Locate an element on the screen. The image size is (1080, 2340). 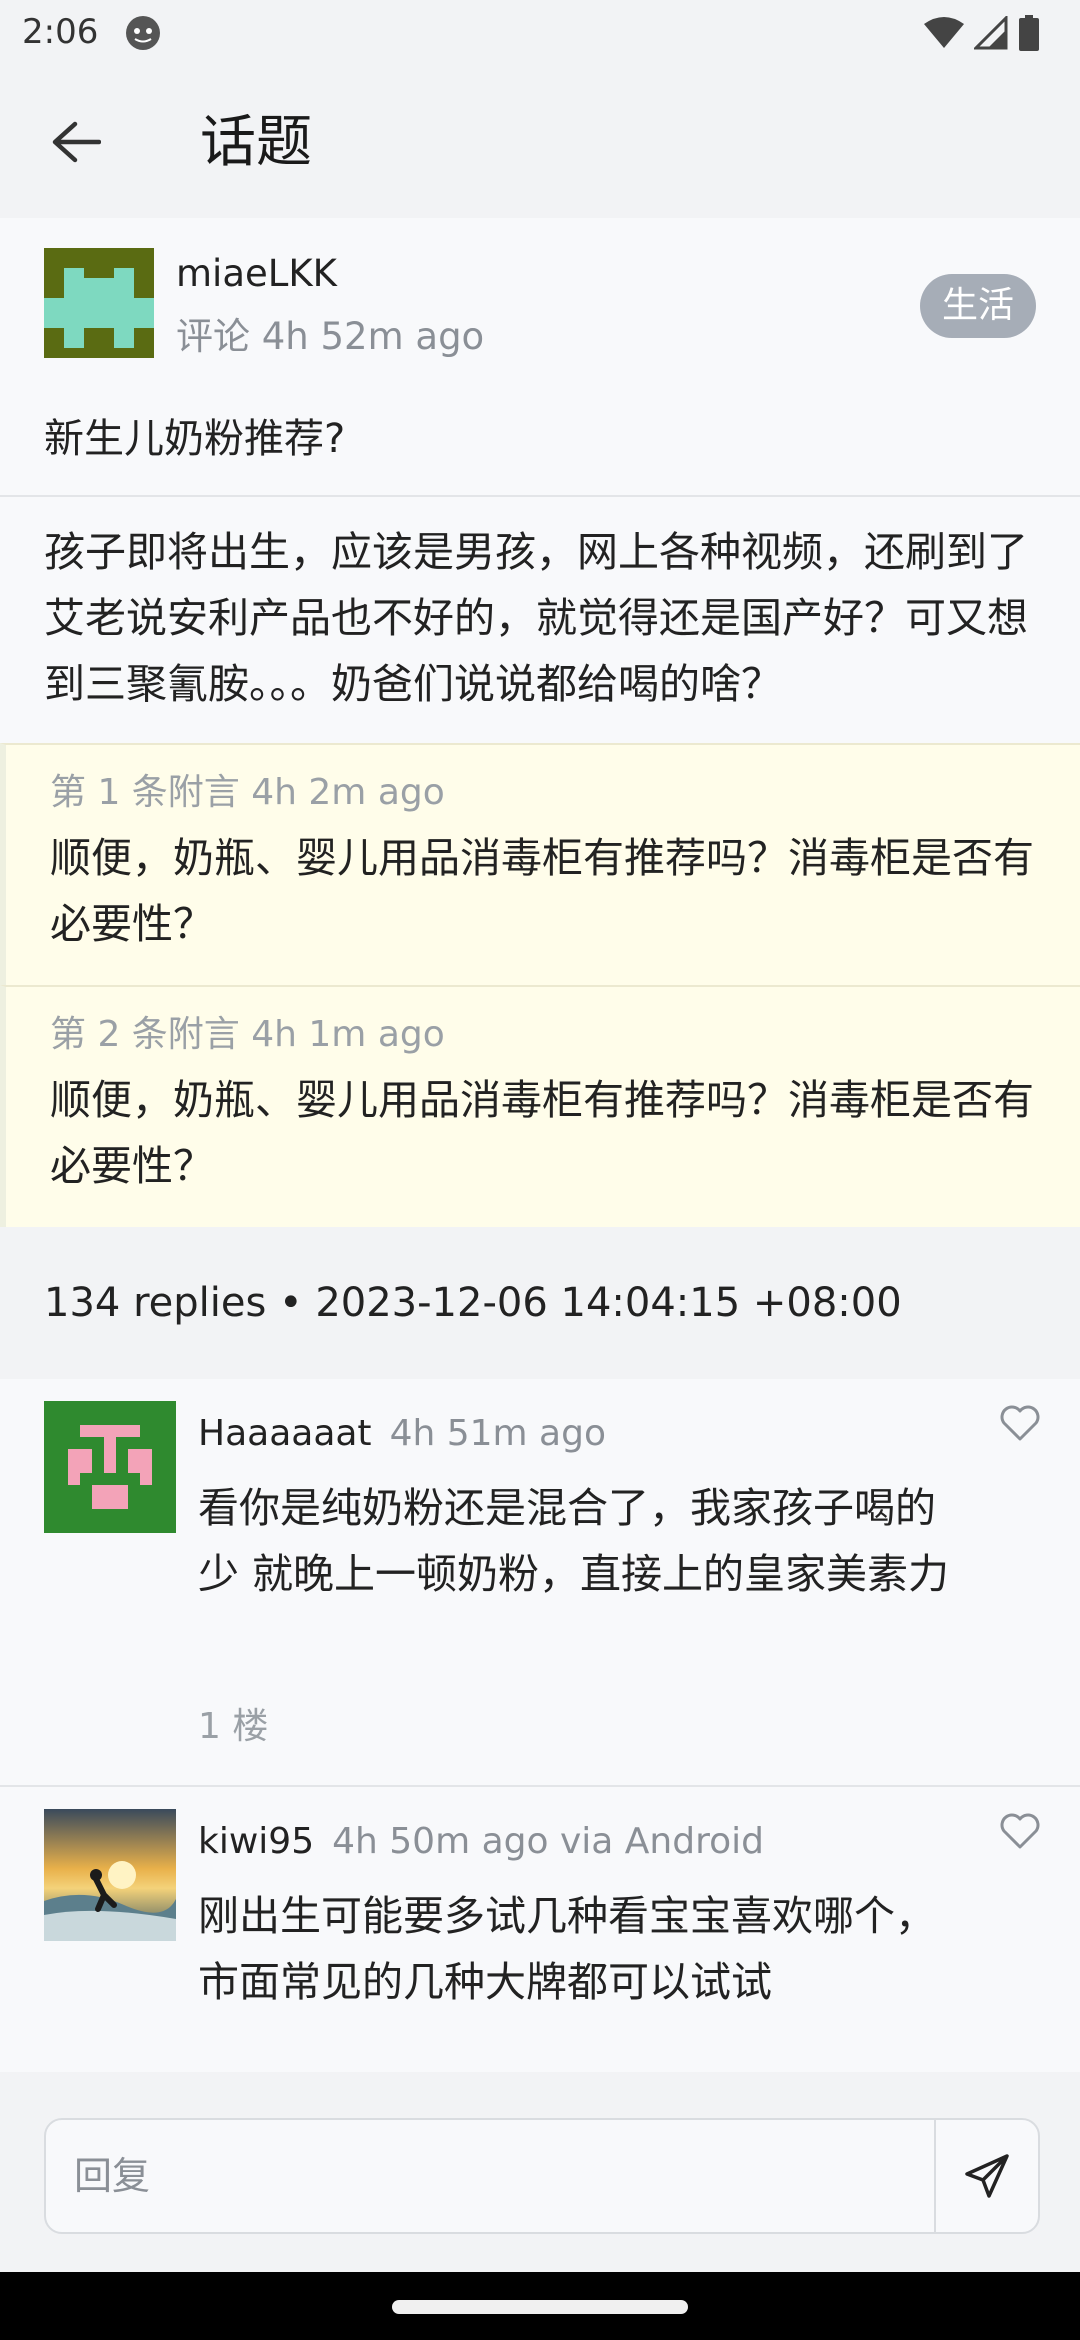
status-bar: 2:06 is located at coordinates (540, 33).